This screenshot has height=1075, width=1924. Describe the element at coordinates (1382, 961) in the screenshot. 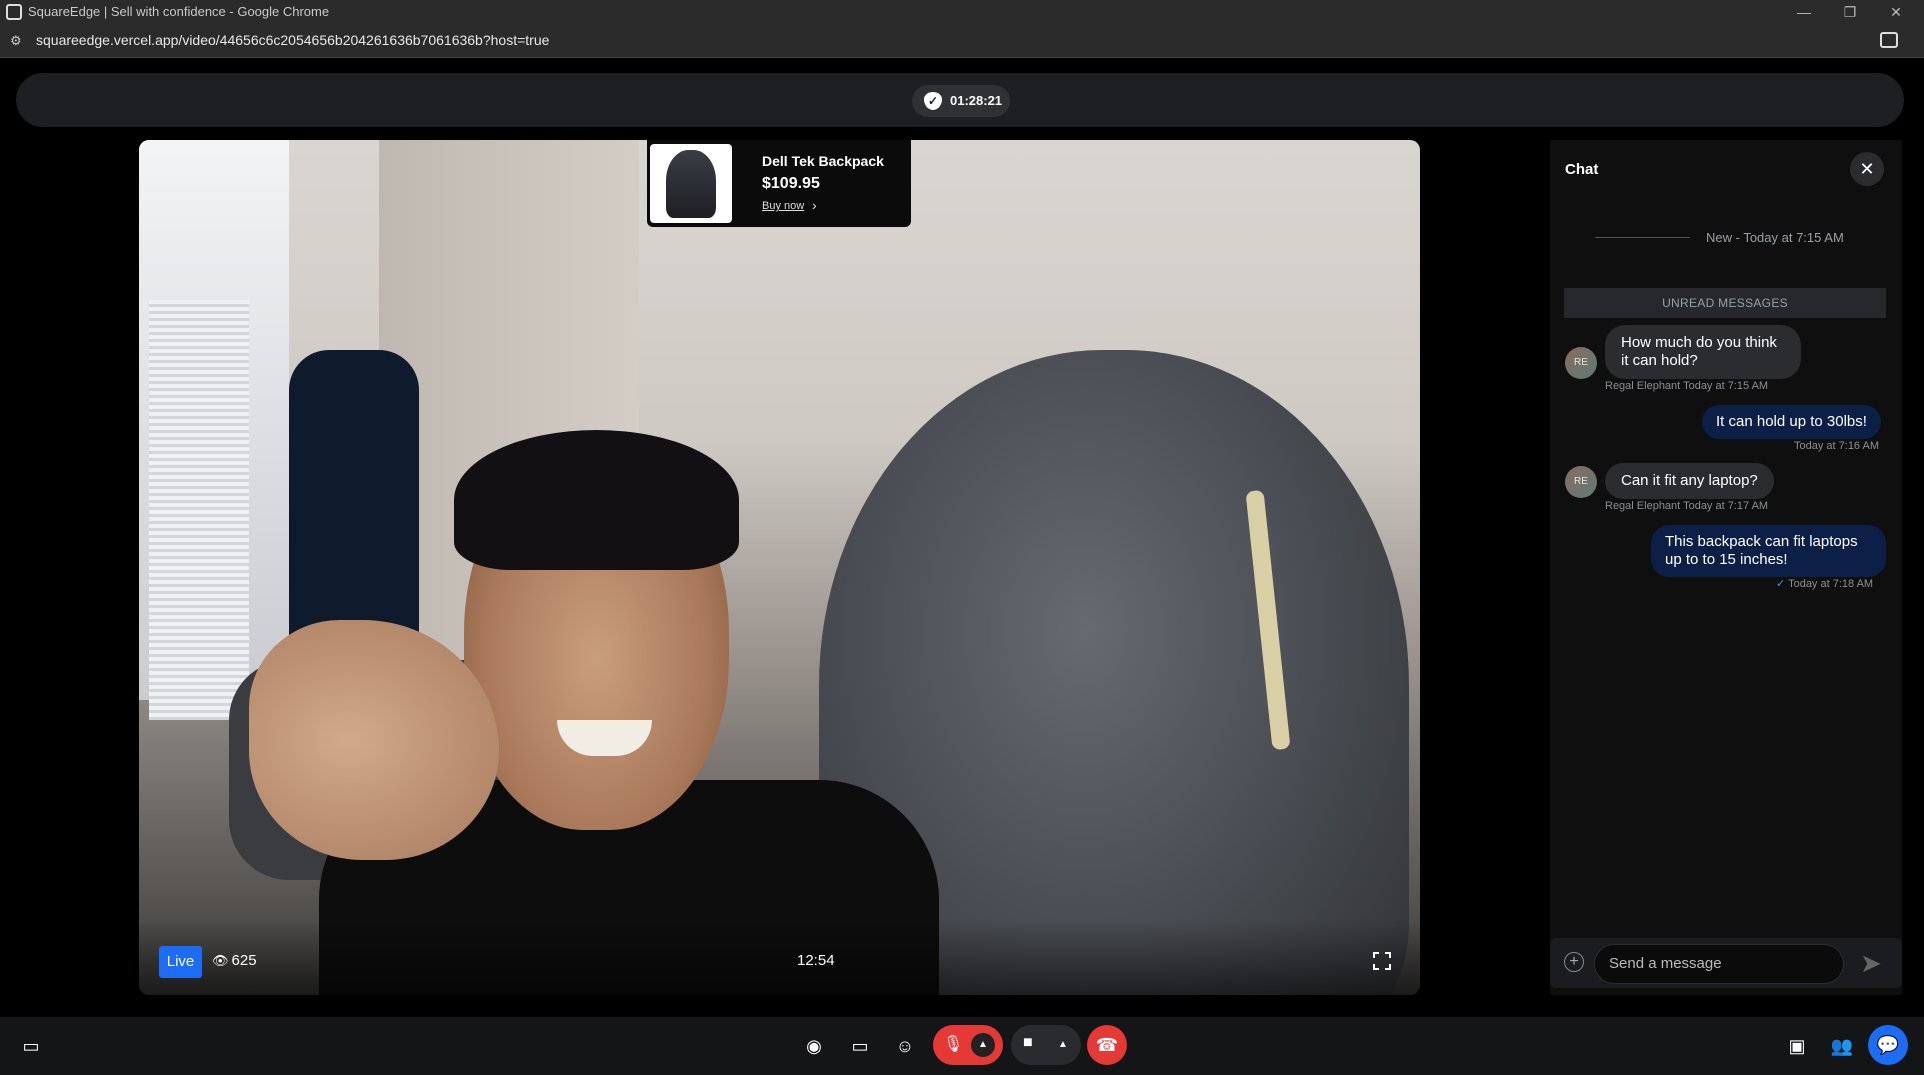

I see `fullscreen-icon` at that location.